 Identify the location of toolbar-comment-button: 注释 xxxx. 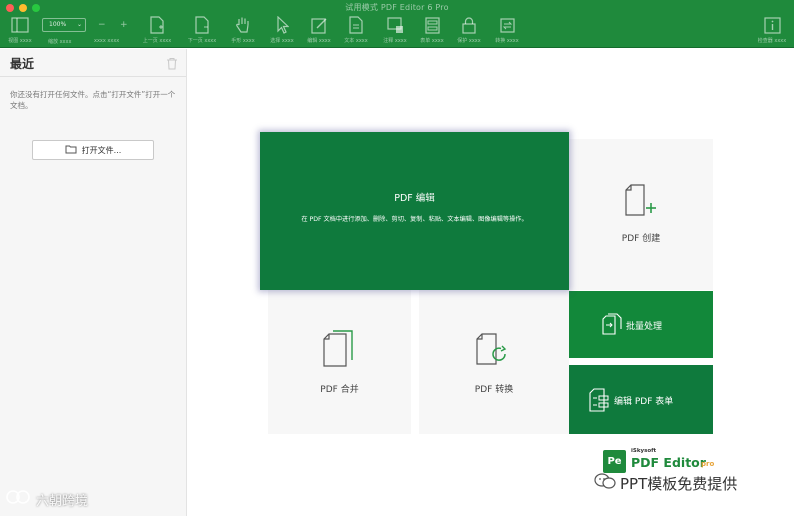
(395, 31).